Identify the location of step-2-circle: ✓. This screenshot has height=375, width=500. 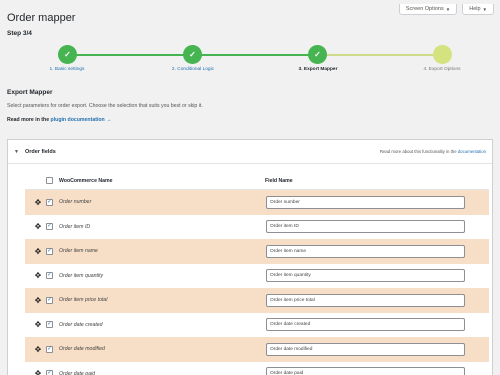
(192, 54).